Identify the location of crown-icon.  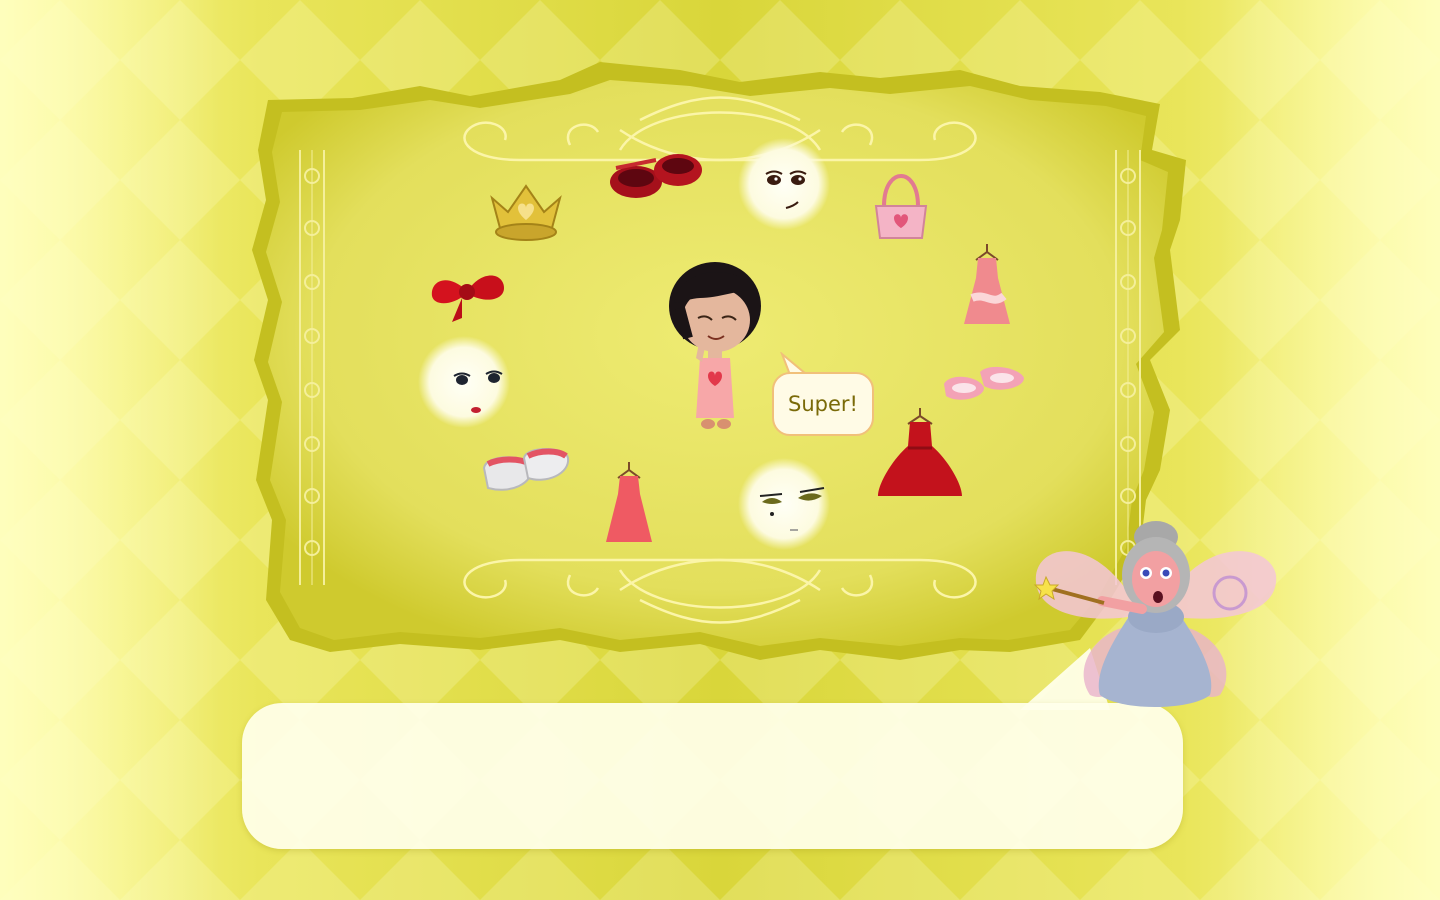
(526, 212).